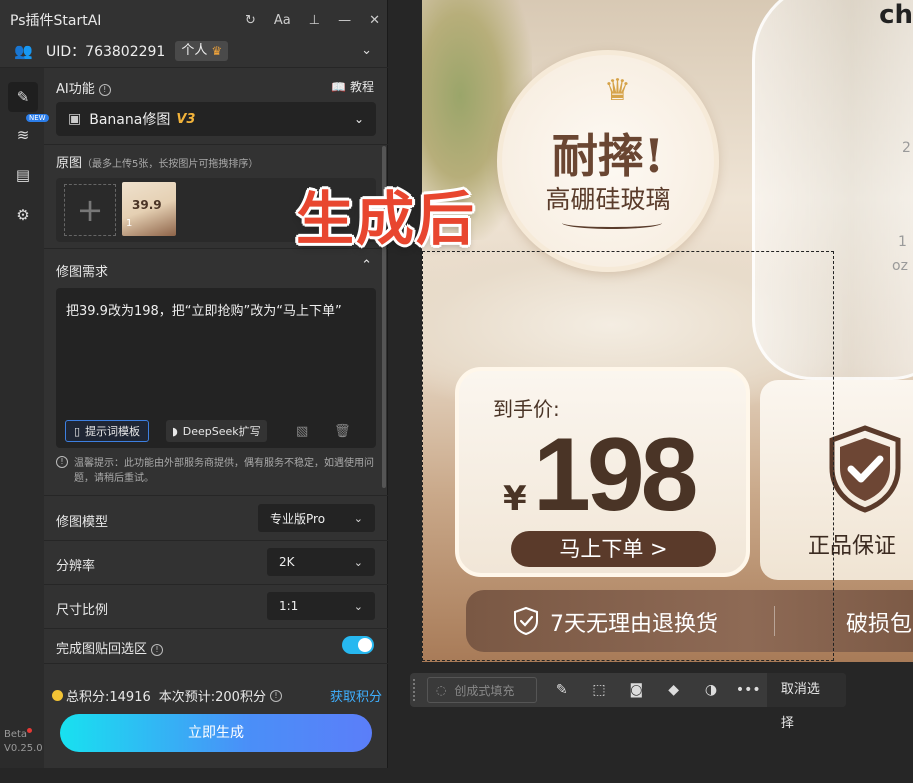 The height and width of the screenshot is (783, 913). Describe the element at coordinates (82, 610) in the screenshot. I see `ratio-label: 尺寸比例` at that location.